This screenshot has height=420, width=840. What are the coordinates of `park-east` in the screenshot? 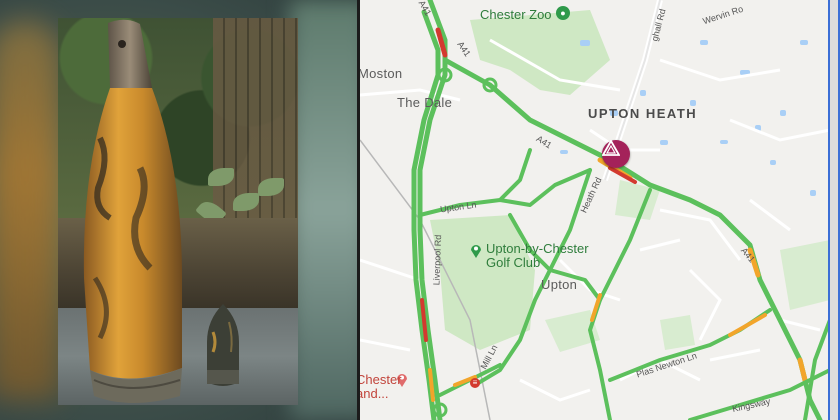 It's located at (805, 275).